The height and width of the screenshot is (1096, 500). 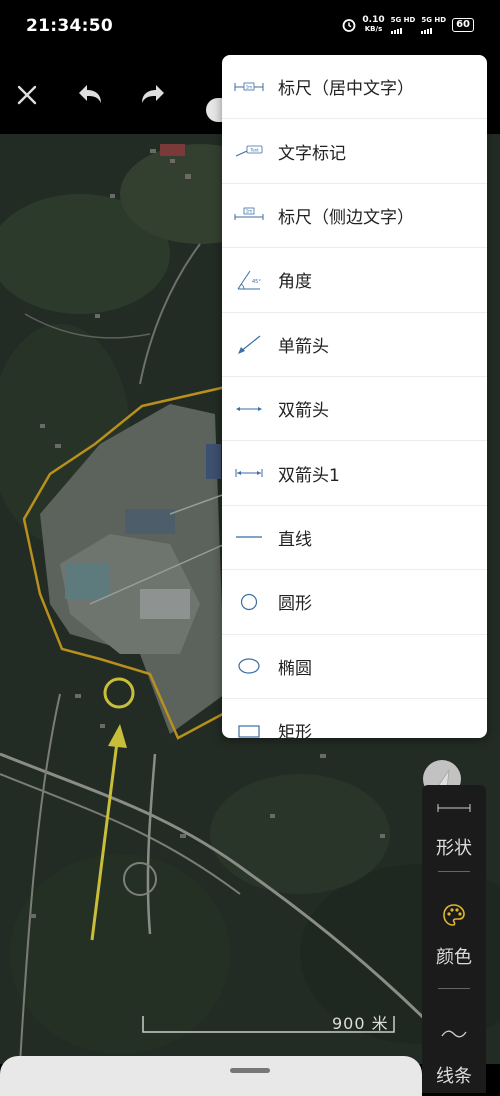 I want to click on status-time: 21:34:50, so click(x=69, y=26).